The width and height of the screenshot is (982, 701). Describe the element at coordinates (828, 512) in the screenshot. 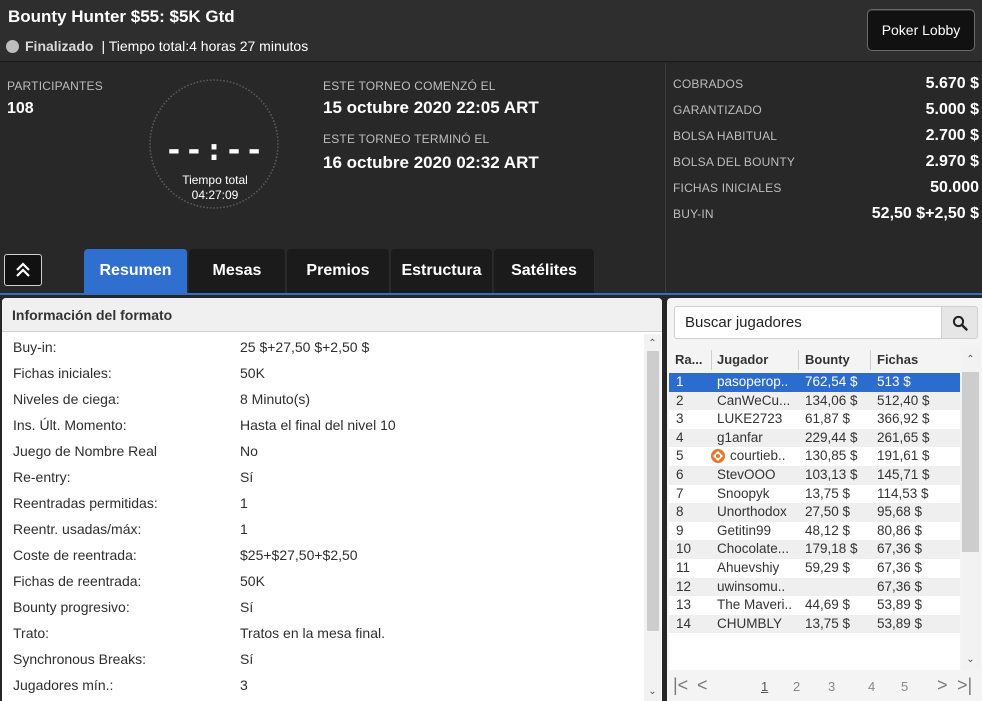

I see `player-bounty: 27,50 $` at that location.